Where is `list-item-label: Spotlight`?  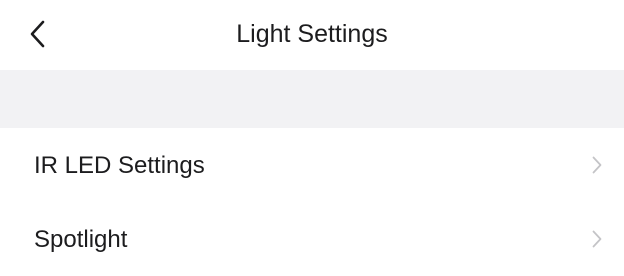
list-item-label: Spotlight is located at coordinates (81, 239).